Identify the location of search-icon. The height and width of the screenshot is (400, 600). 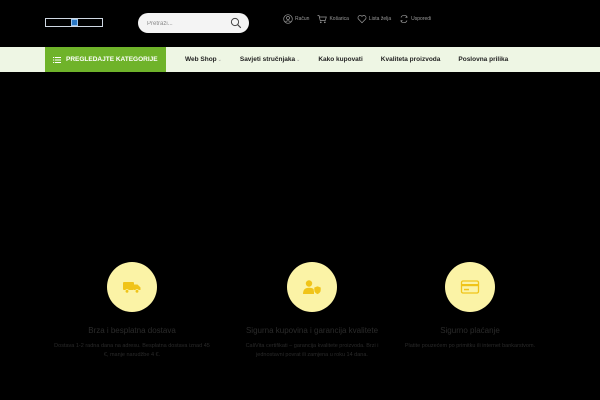
(236, 23).